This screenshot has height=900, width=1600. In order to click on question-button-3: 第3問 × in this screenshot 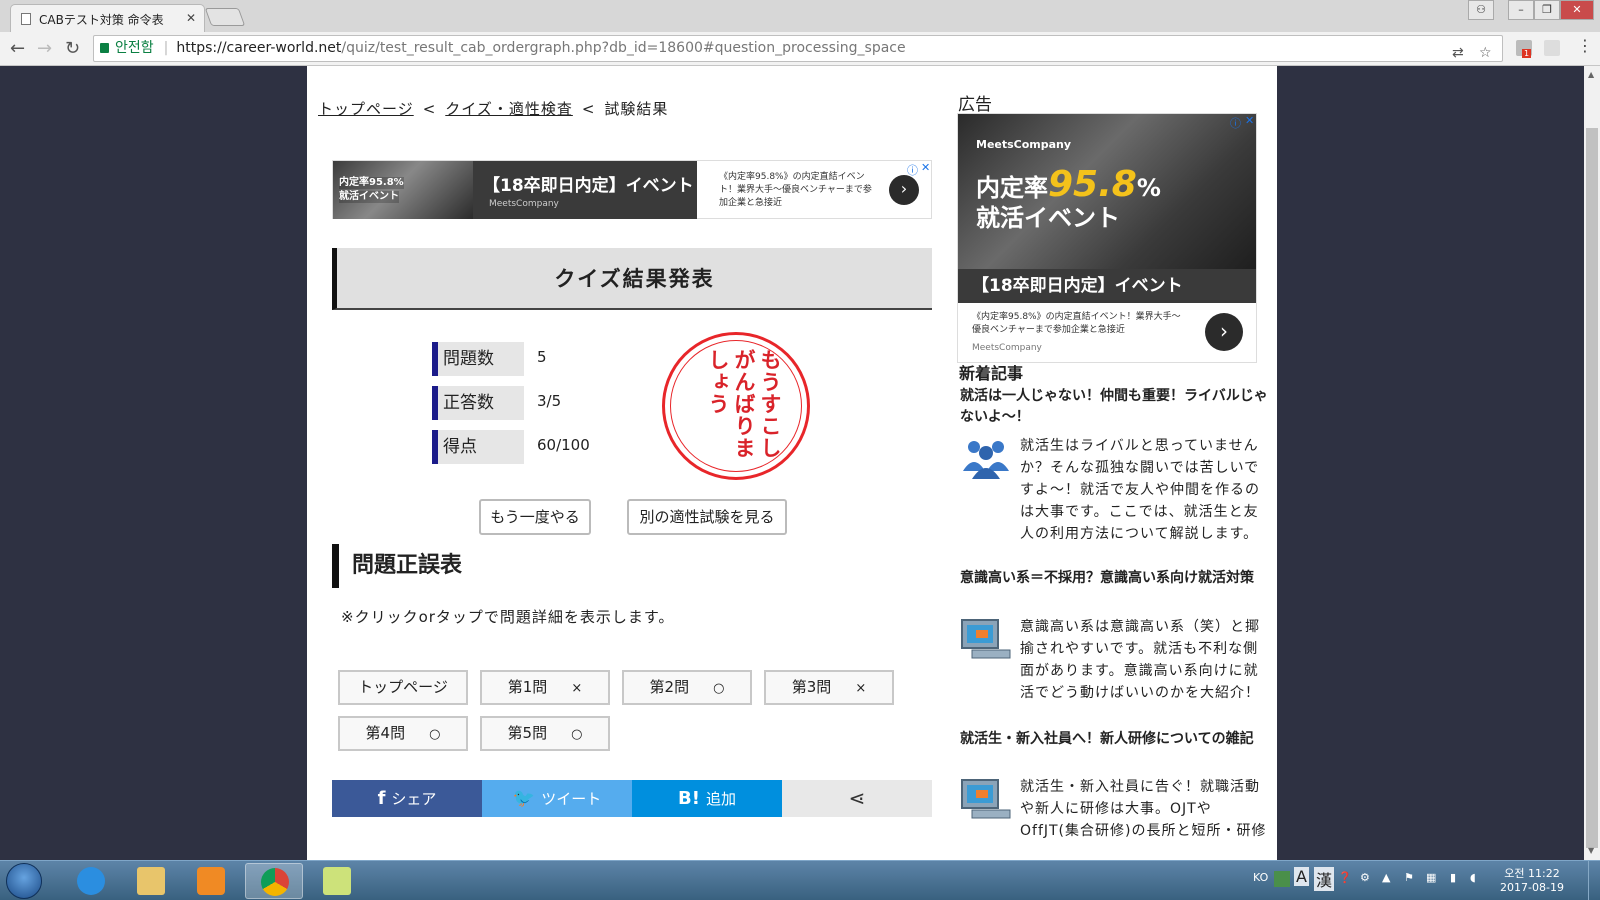, I will do `click(829, 687)`.